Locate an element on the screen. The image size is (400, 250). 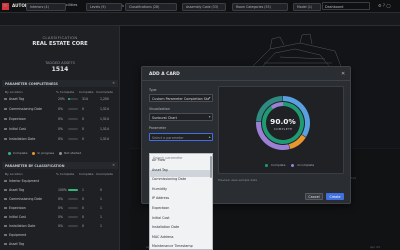
dropdown-option: Expectoon is located at coordinates (160, 208).